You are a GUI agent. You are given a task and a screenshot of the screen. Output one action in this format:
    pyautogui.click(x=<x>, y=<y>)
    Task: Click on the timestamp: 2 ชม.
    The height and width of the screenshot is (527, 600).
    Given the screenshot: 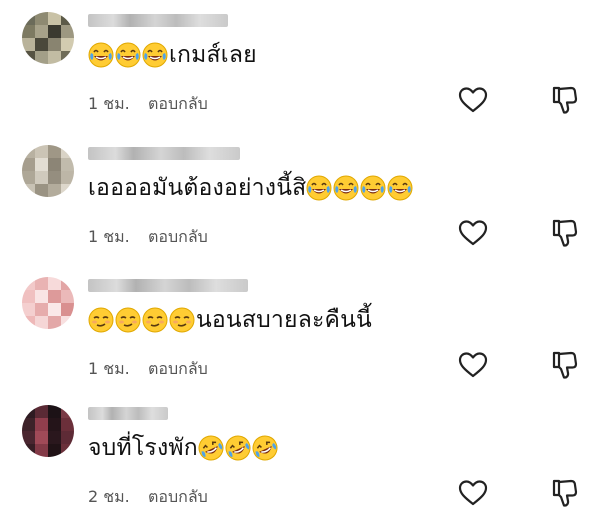 What is the action you would take?
    pyautogui.click(x=109, y=496)
    